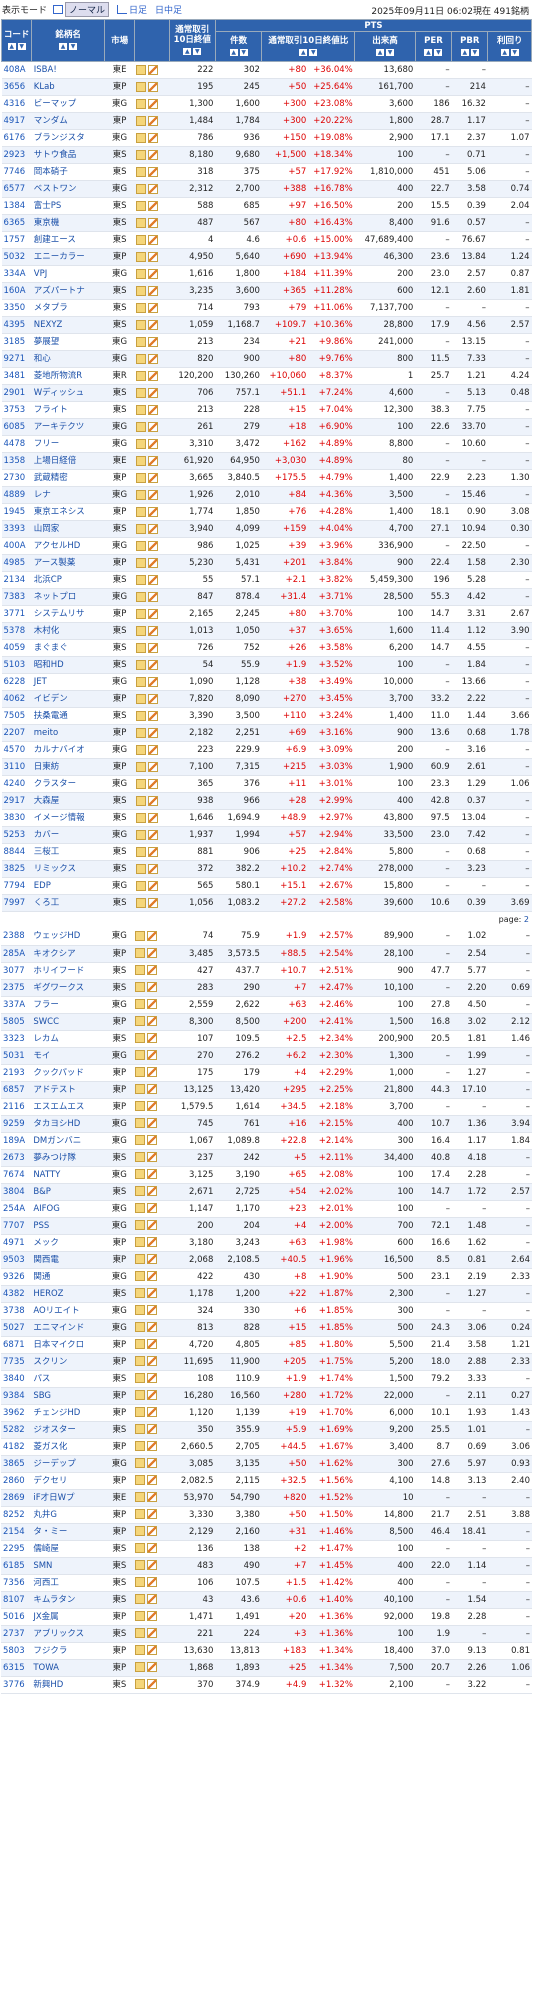 This screenshot has width=533, height=2000. I want to click on code-cell: 2207, so click(16, 733).